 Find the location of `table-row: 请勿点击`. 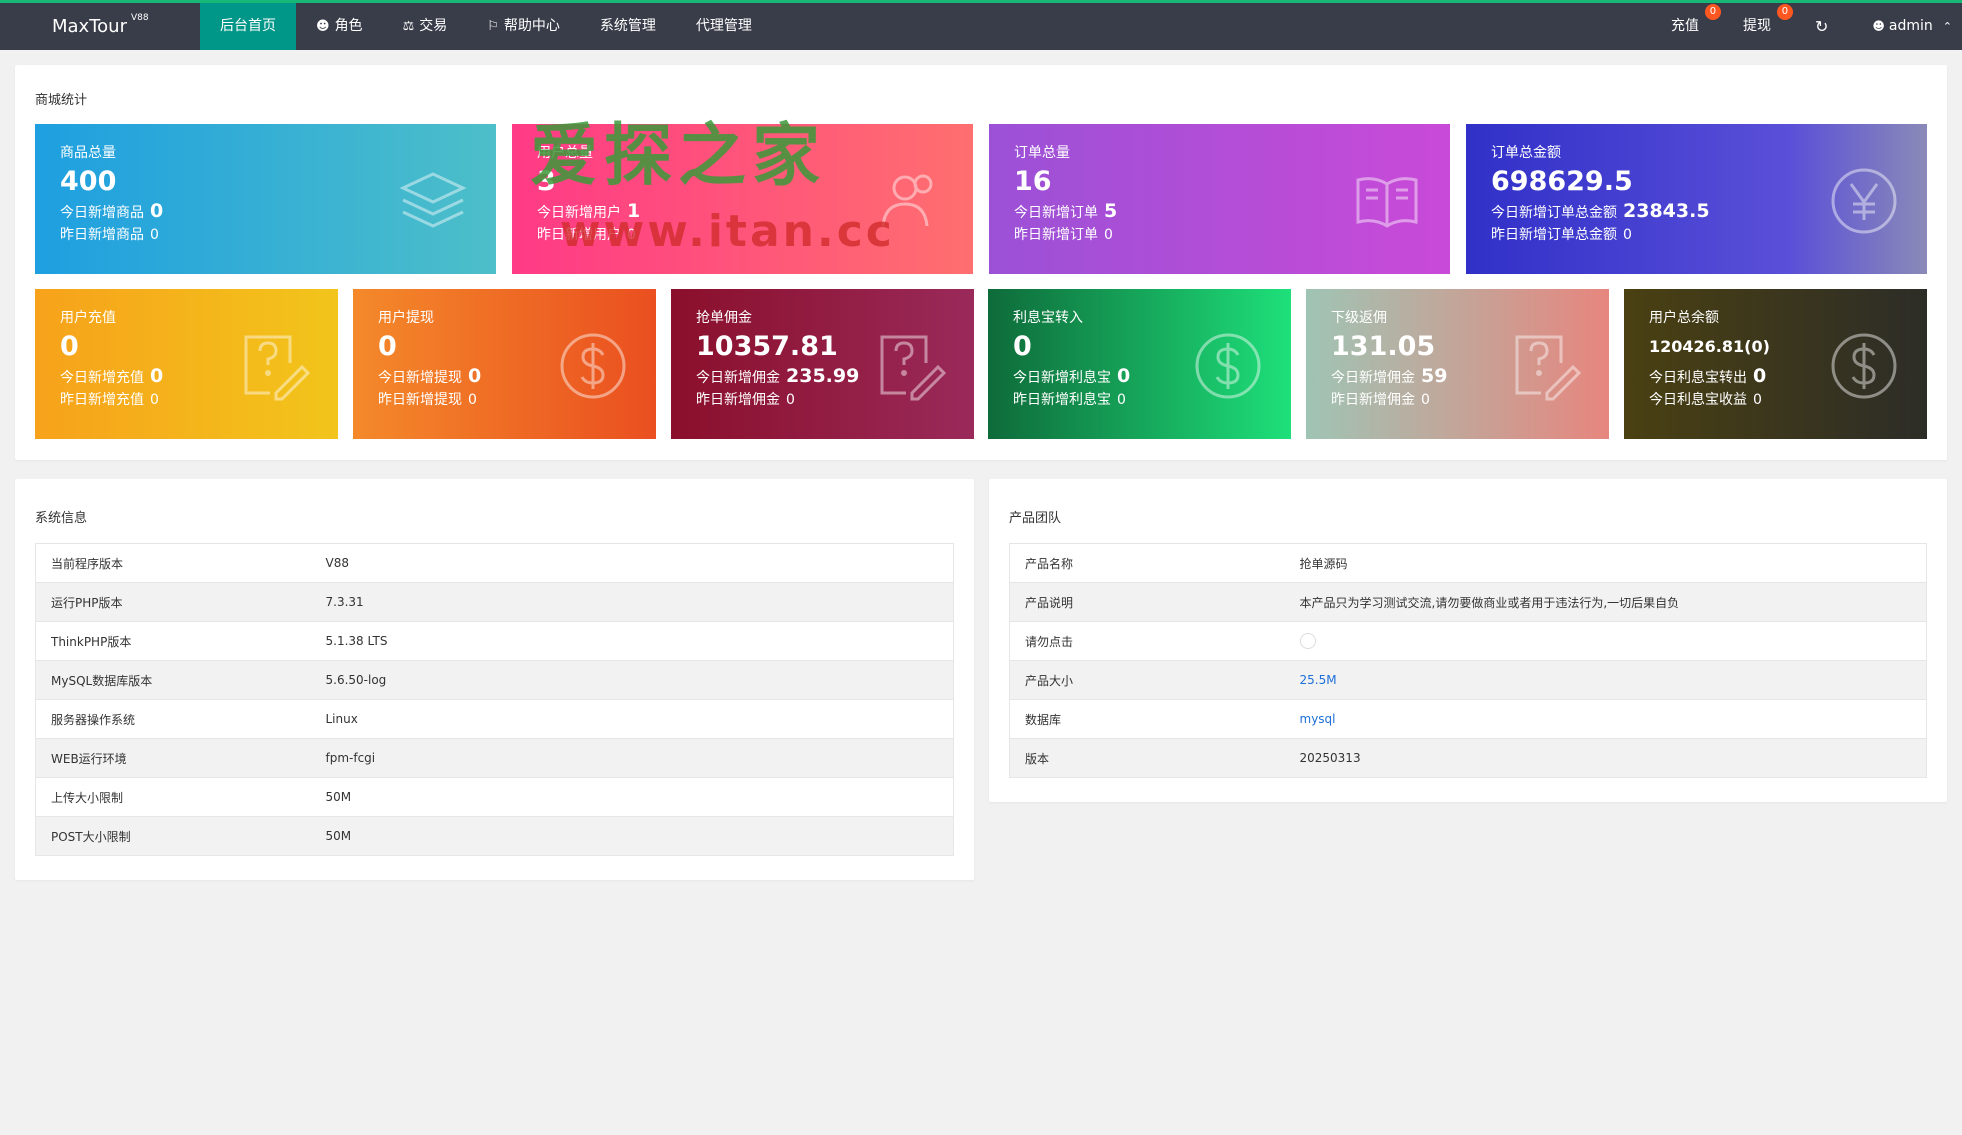

table-row: 请勿点击 is located at coordinates (1468, 641).